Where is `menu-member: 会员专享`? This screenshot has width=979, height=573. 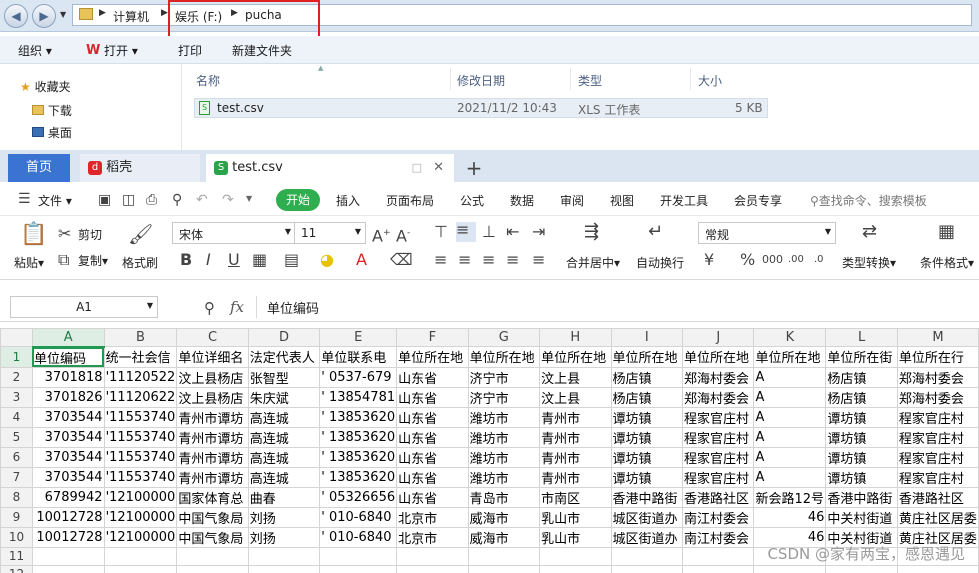 menu-member: 会员专享 is located at coordinates (758, 200).